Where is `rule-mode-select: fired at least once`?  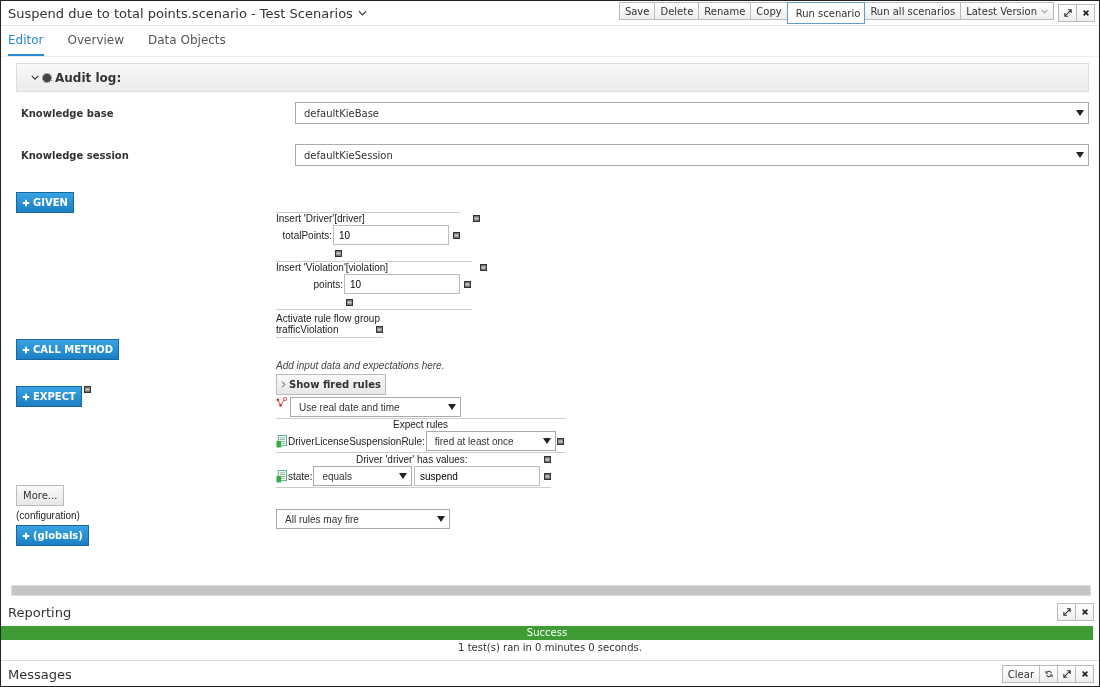
rule-mode-select: fired at least once is located at coordinates (490, 441).